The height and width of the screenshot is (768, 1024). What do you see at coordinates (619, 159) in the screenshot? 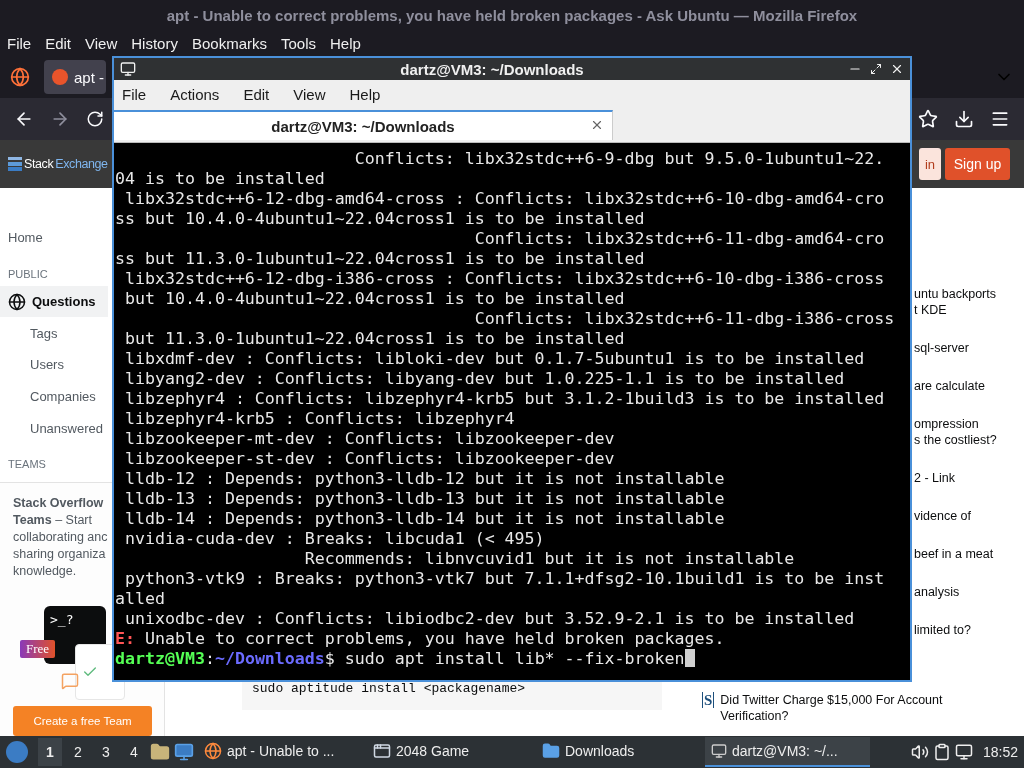
I see `terminal-line: Conflicts: libx32stdc++6-9-dbg but 9.5.0-1ubuntu1~22.` at bounding box center [619, 159].